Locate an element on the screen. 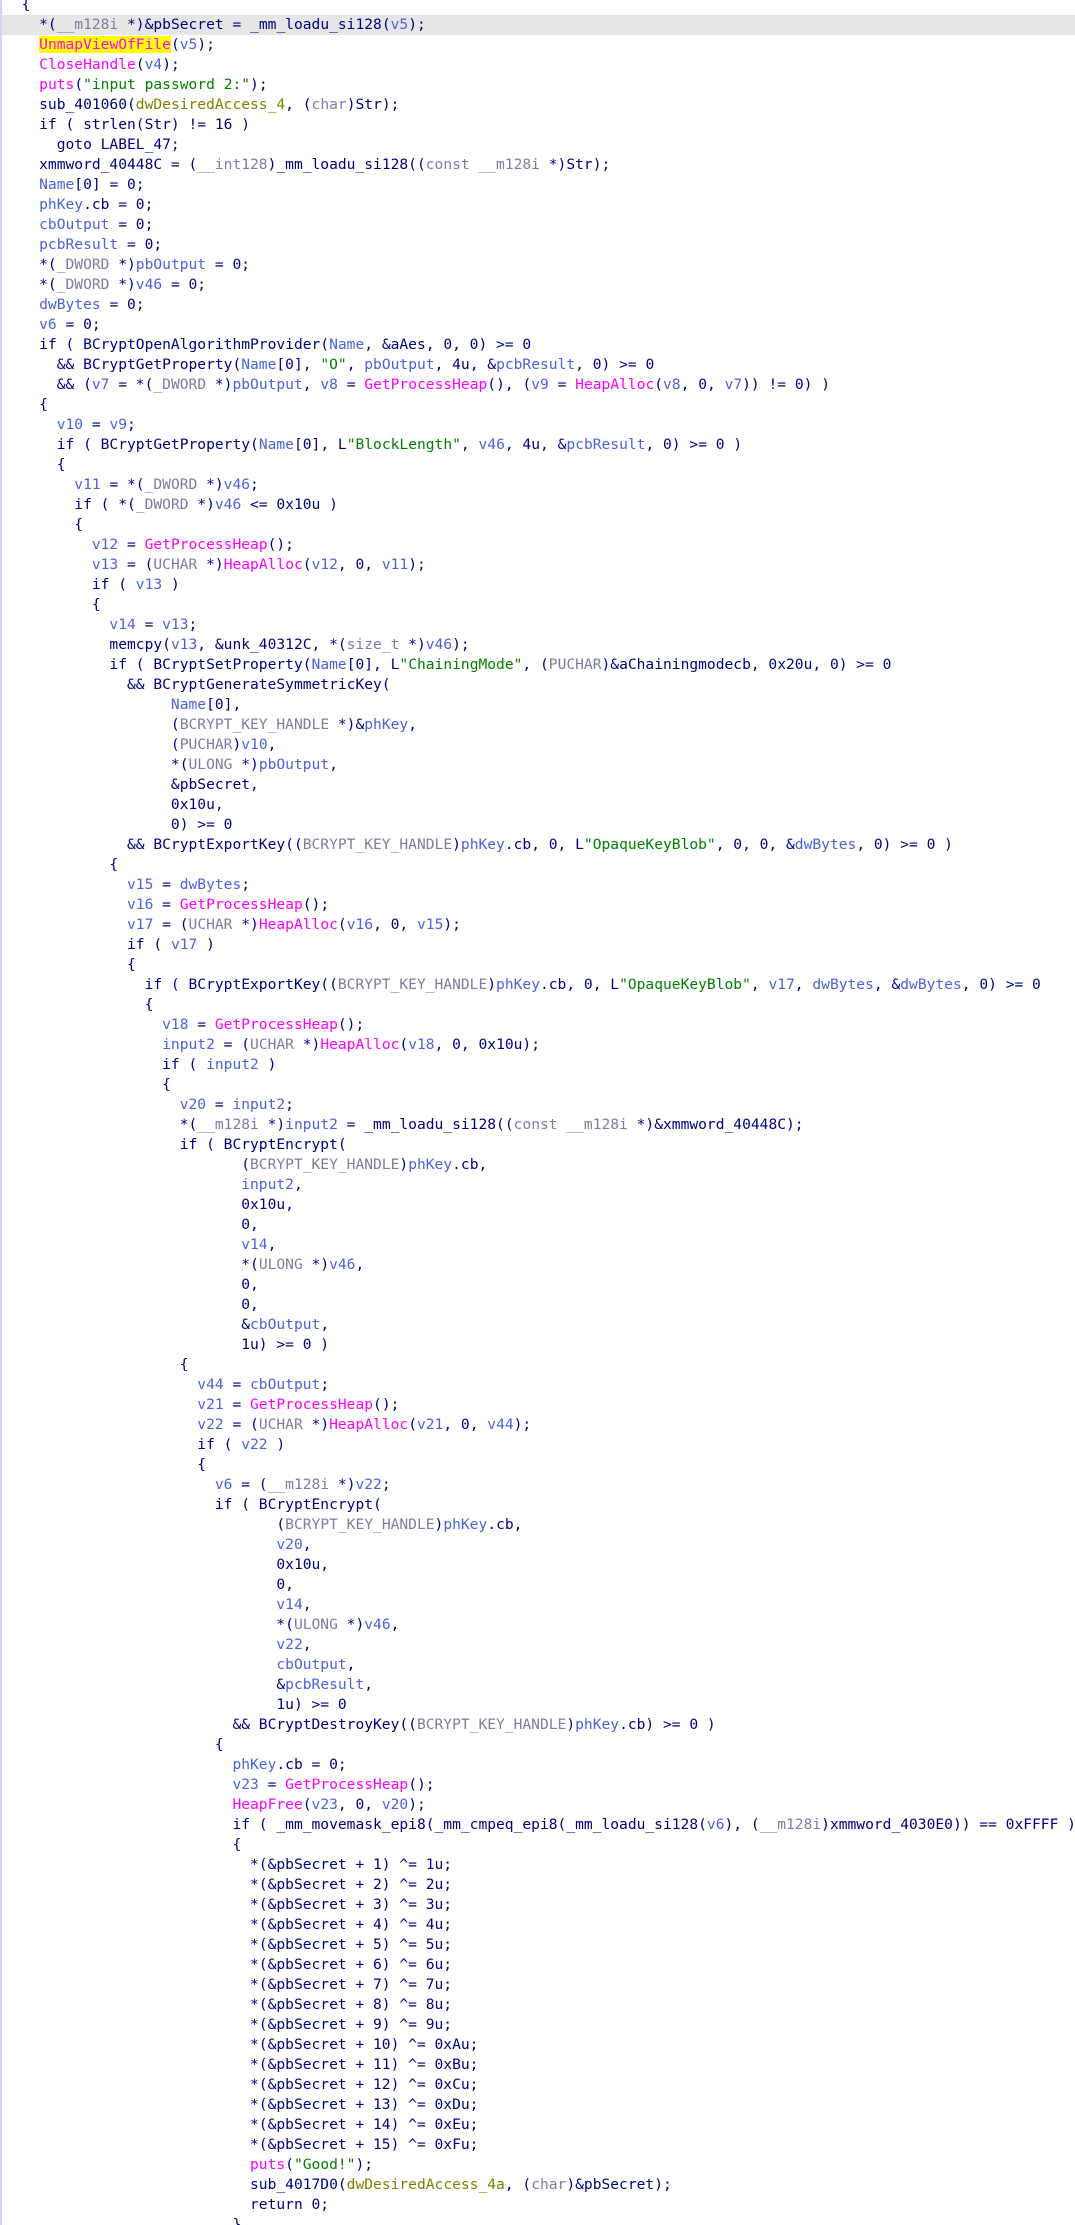  code-line: dwBytes = 0; is located at coordinates (538, 305).